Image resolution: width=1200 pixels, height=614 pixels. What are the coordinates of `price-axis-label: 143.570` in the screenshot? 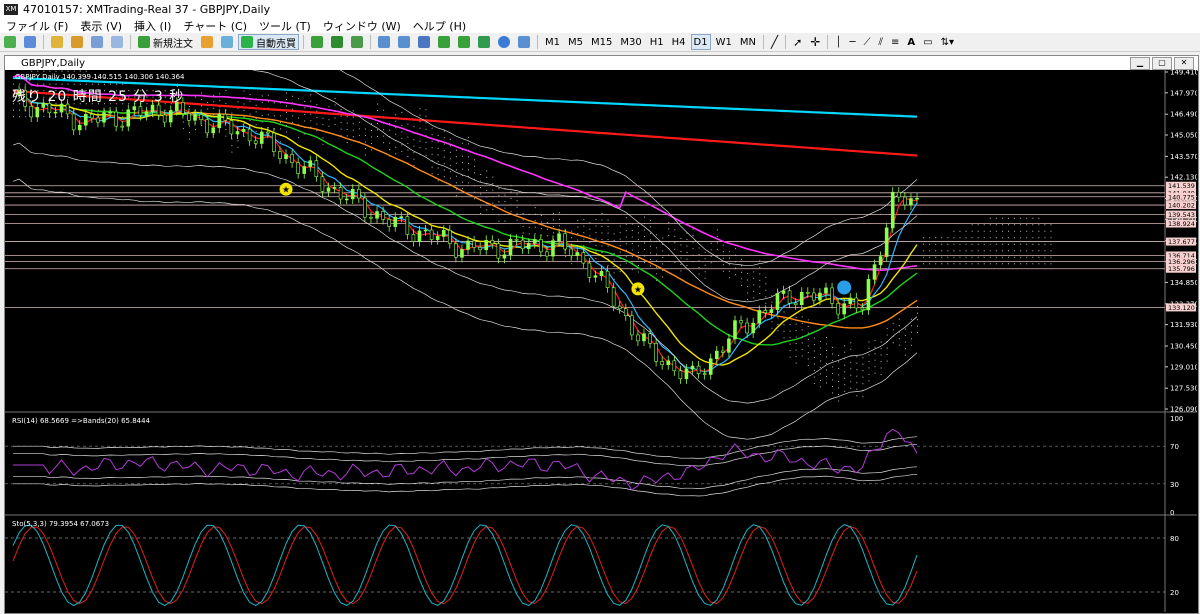 It's located at (1183, 157).